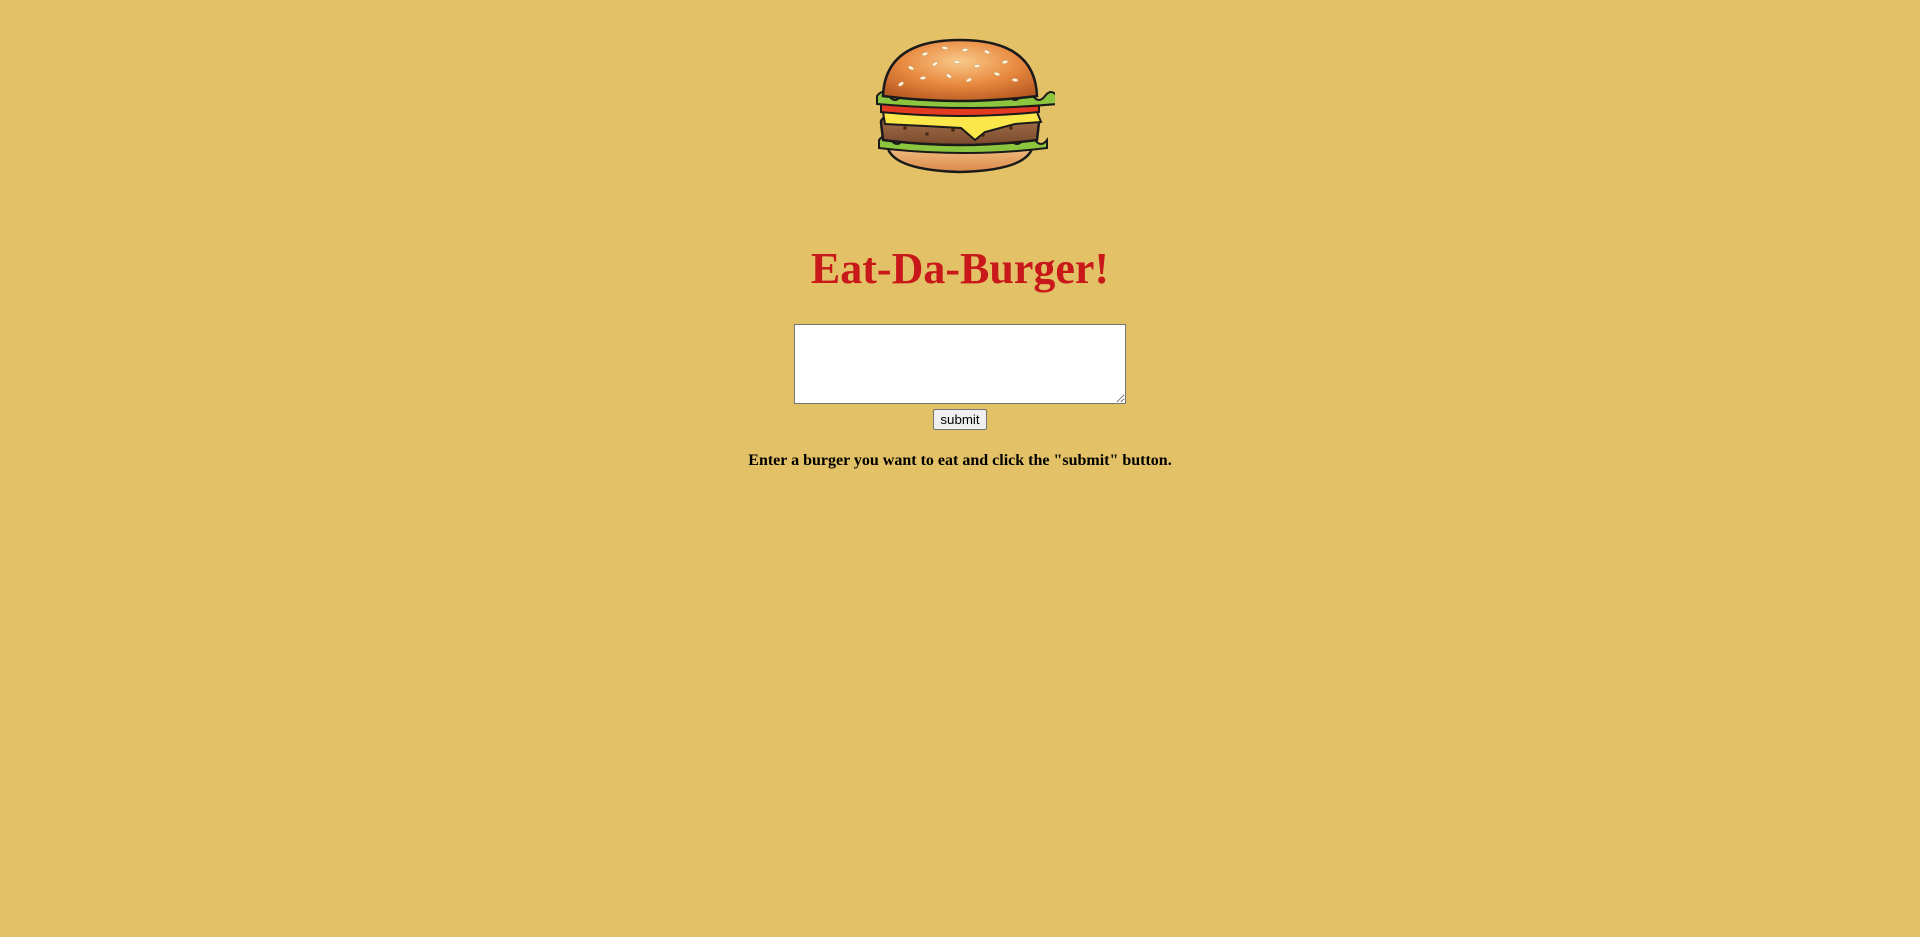  What do you see at coordinates (960, 268) in the screenshot?
I see `page-title: Eat-Da-Burger!` at bounding box center [960, 268].